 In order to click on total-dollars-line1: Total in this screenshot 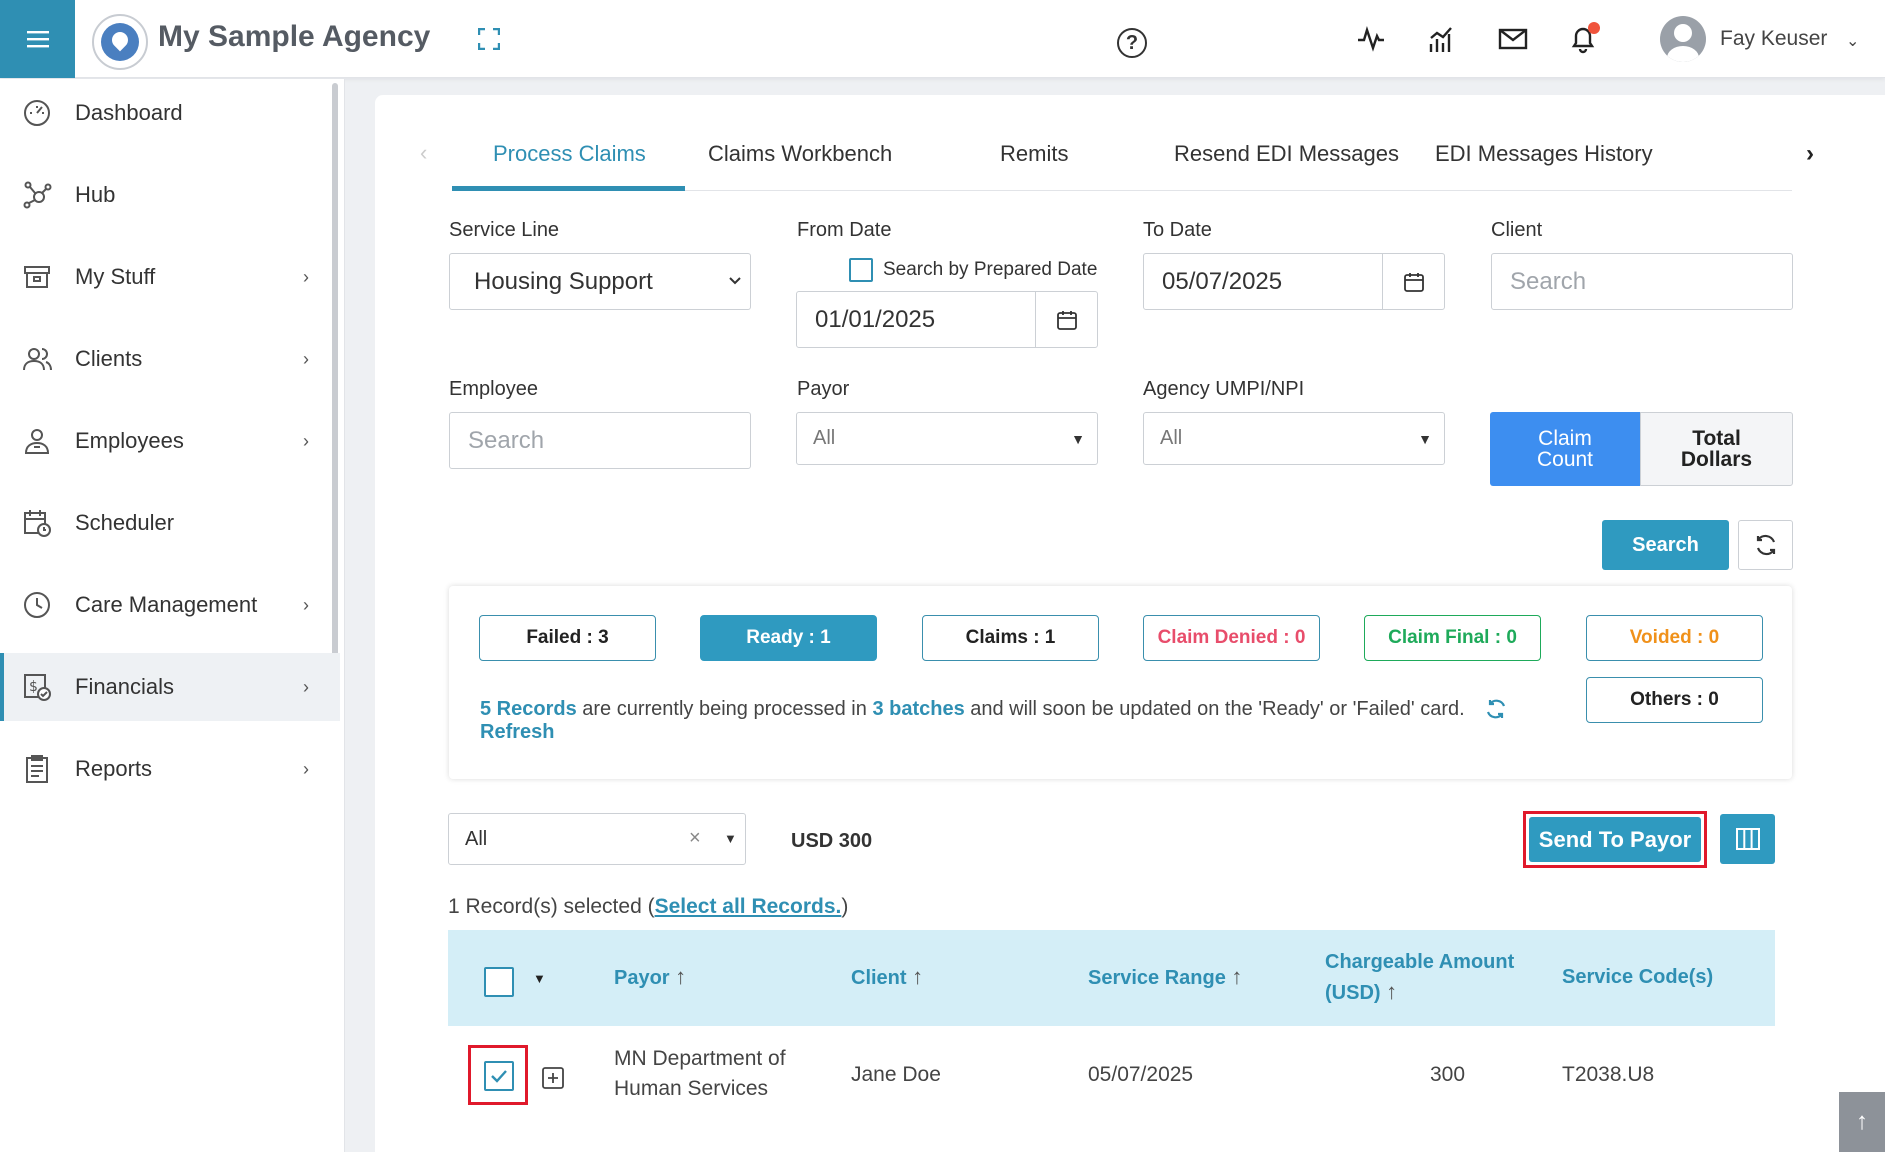, I will do `click(1716, 438)`.